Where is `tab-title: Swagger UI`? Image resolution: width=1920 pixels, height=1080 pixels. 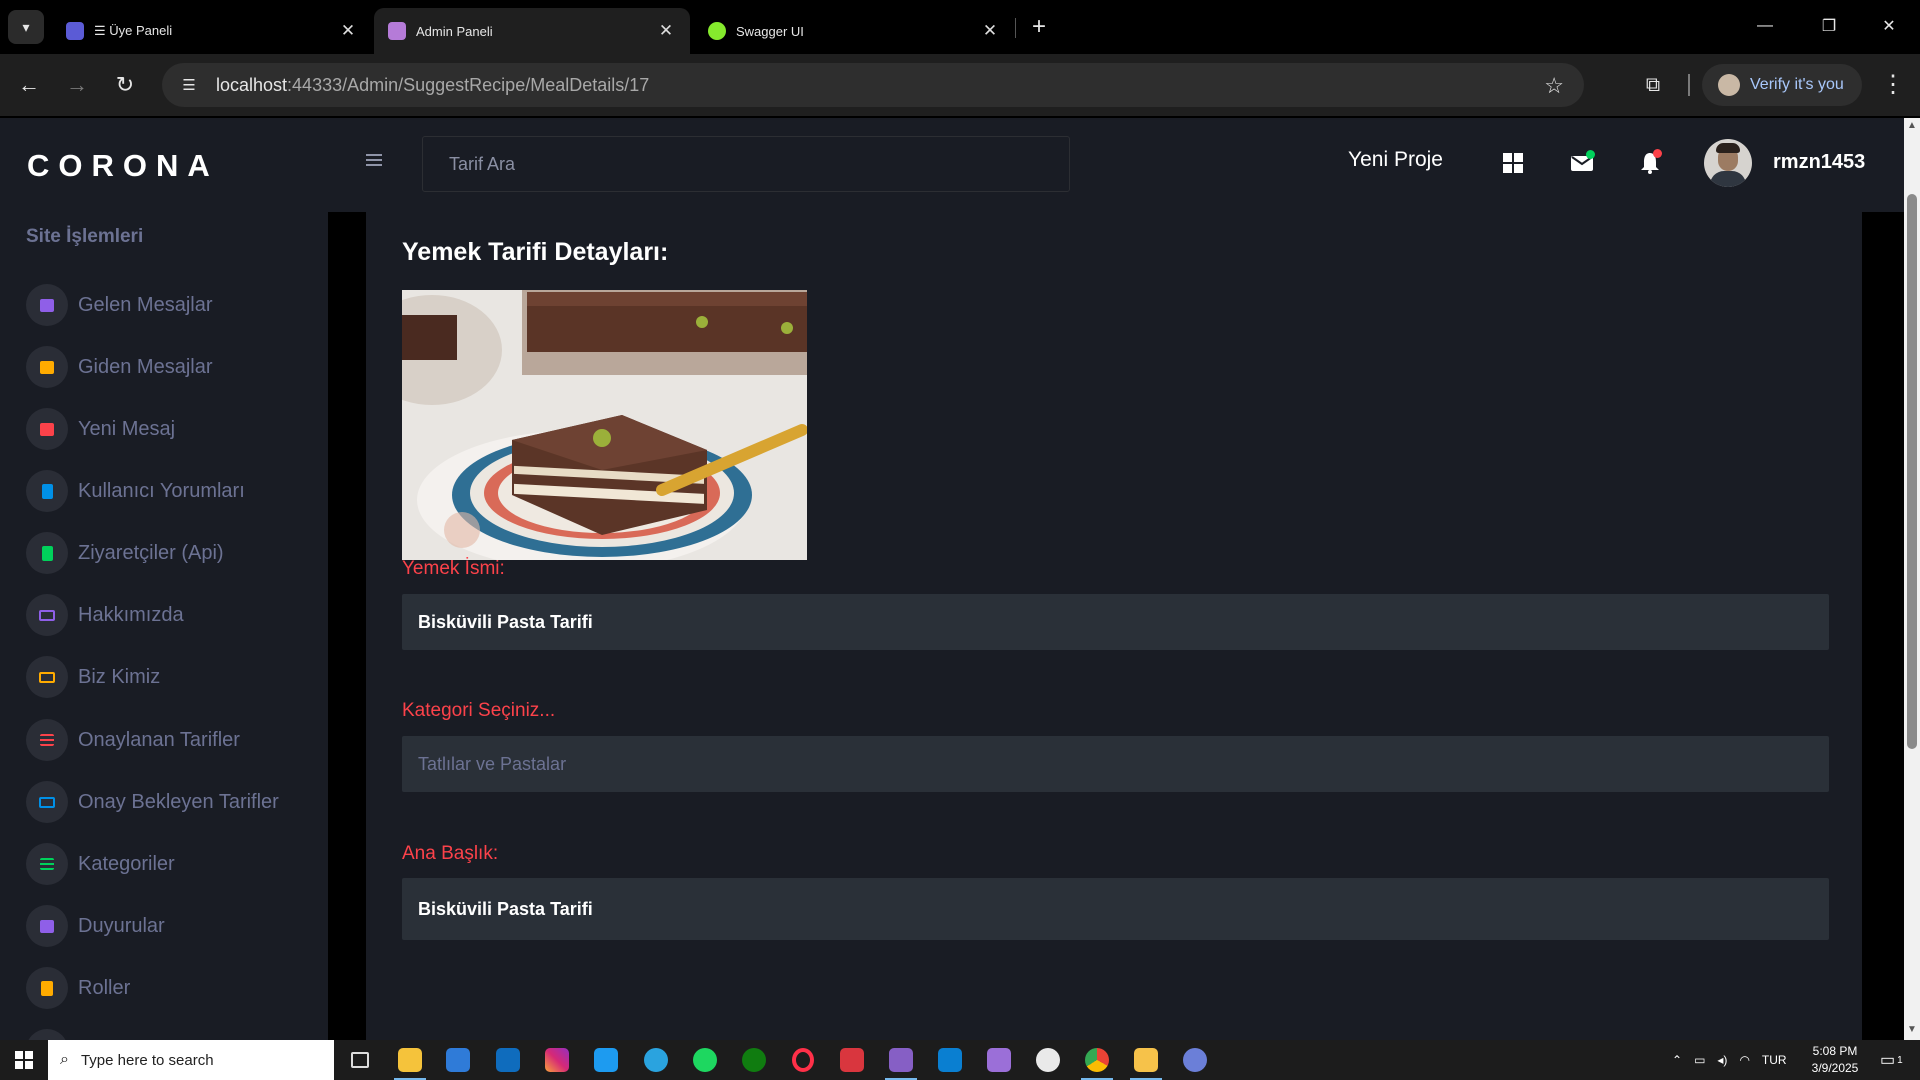 tab-title: Swagger UI is located at coordinates (770, 31).